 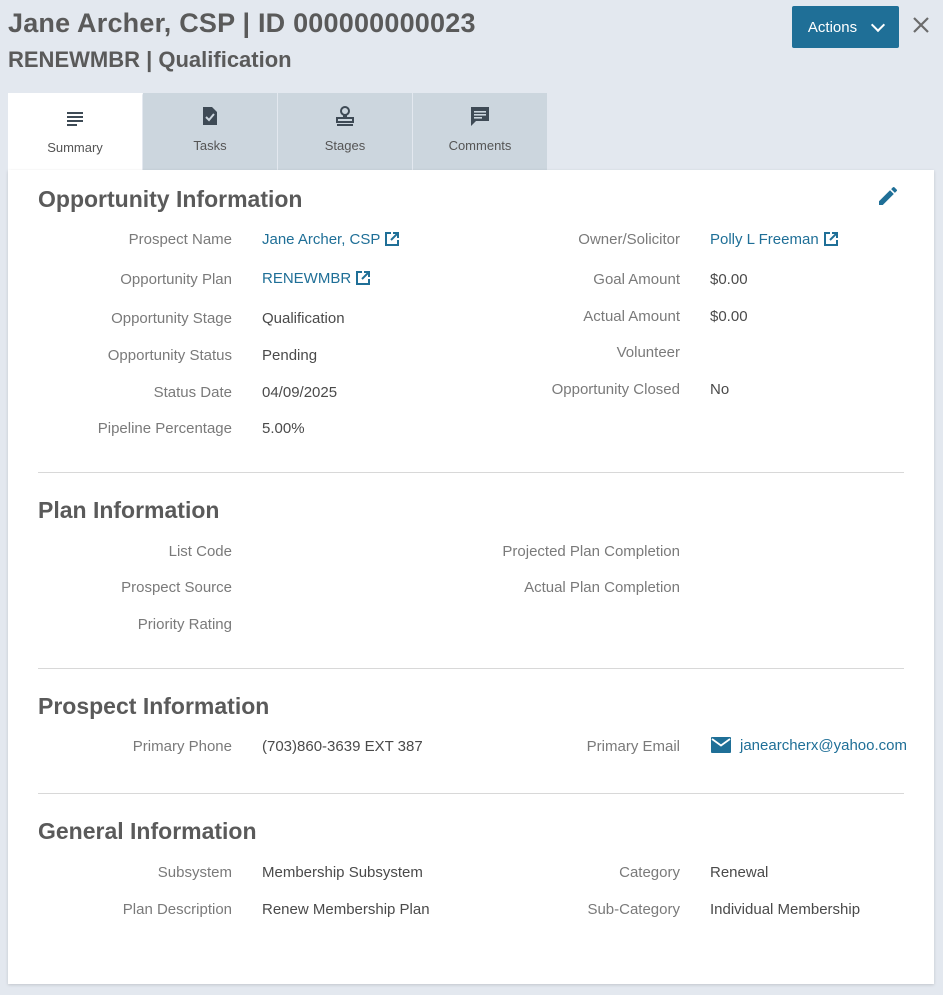 What do you see at coordinates (648, 352) in the screenshot?
I see `volunteer-label: Volunteer` at bounding box center [648, 352].